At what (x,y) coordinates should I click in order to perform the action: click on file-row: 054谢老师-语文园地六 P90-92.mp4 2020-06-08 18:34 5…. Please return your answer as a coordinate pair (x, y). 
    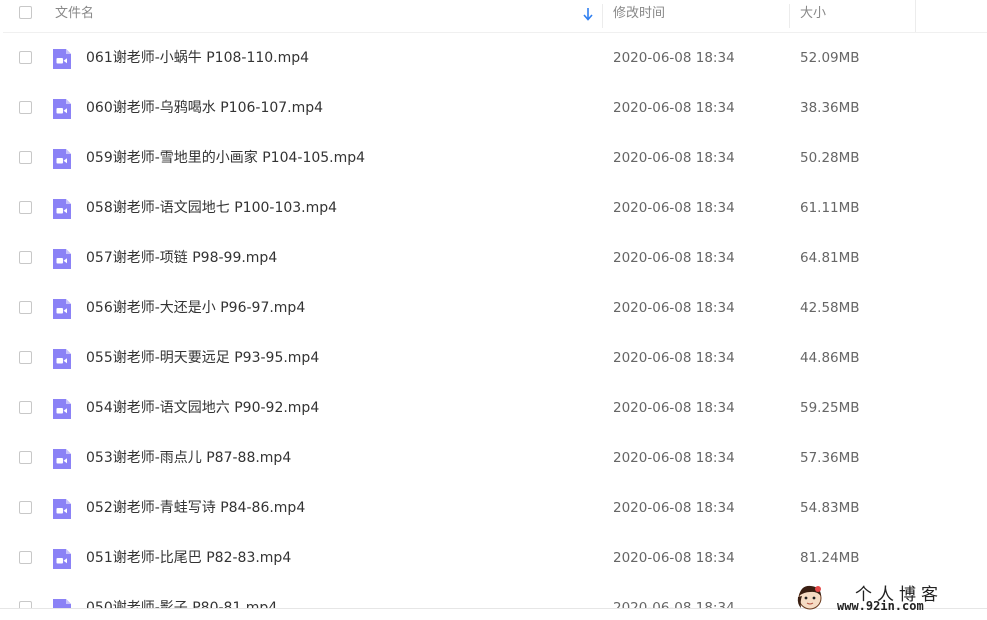
    Looking at the image, I should click on (495, 408).